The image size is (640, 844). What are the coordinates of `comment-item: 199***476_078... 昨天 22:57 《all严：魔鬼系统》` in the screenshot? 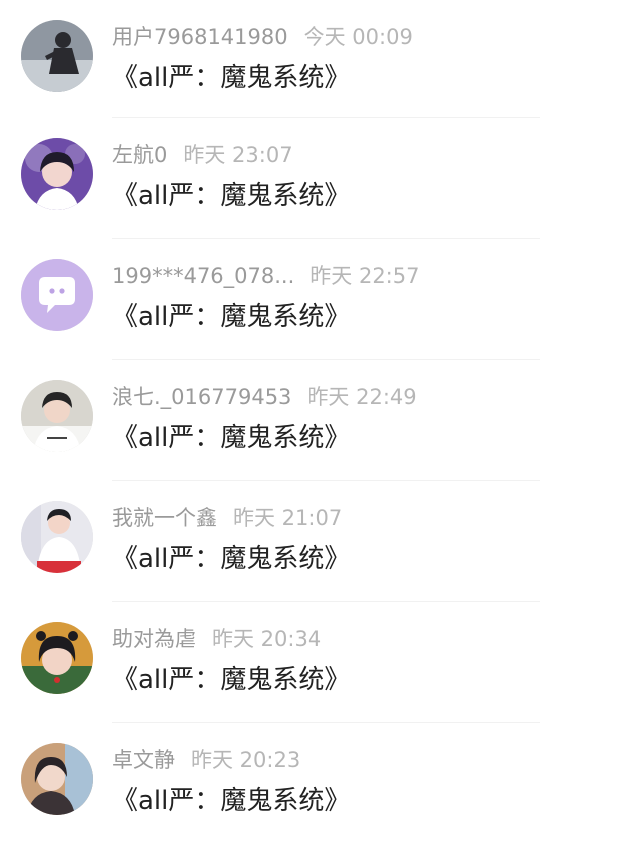 It's located at (320, 299).